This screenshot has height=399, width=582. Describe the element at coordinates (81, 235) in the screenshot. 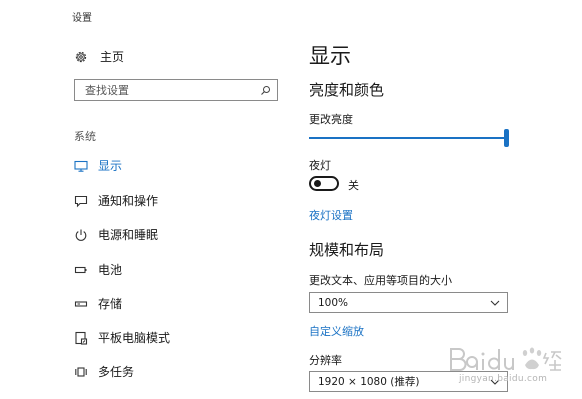

I see `power-icon` at that location.